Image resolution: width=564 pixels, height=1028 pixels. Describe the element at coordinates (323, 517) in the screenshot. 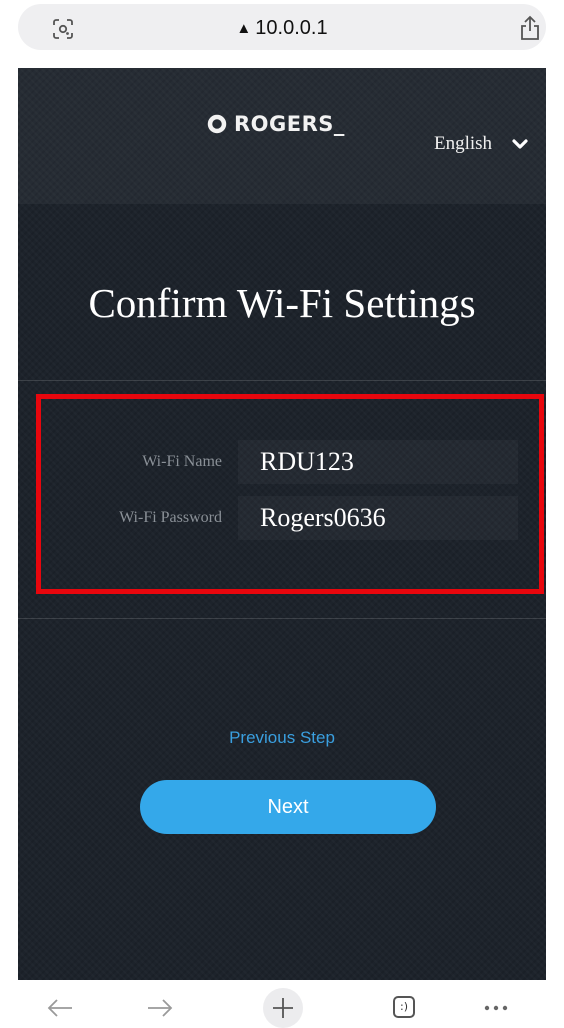

I see `wifi-password-value: Rogers0636` at that location.